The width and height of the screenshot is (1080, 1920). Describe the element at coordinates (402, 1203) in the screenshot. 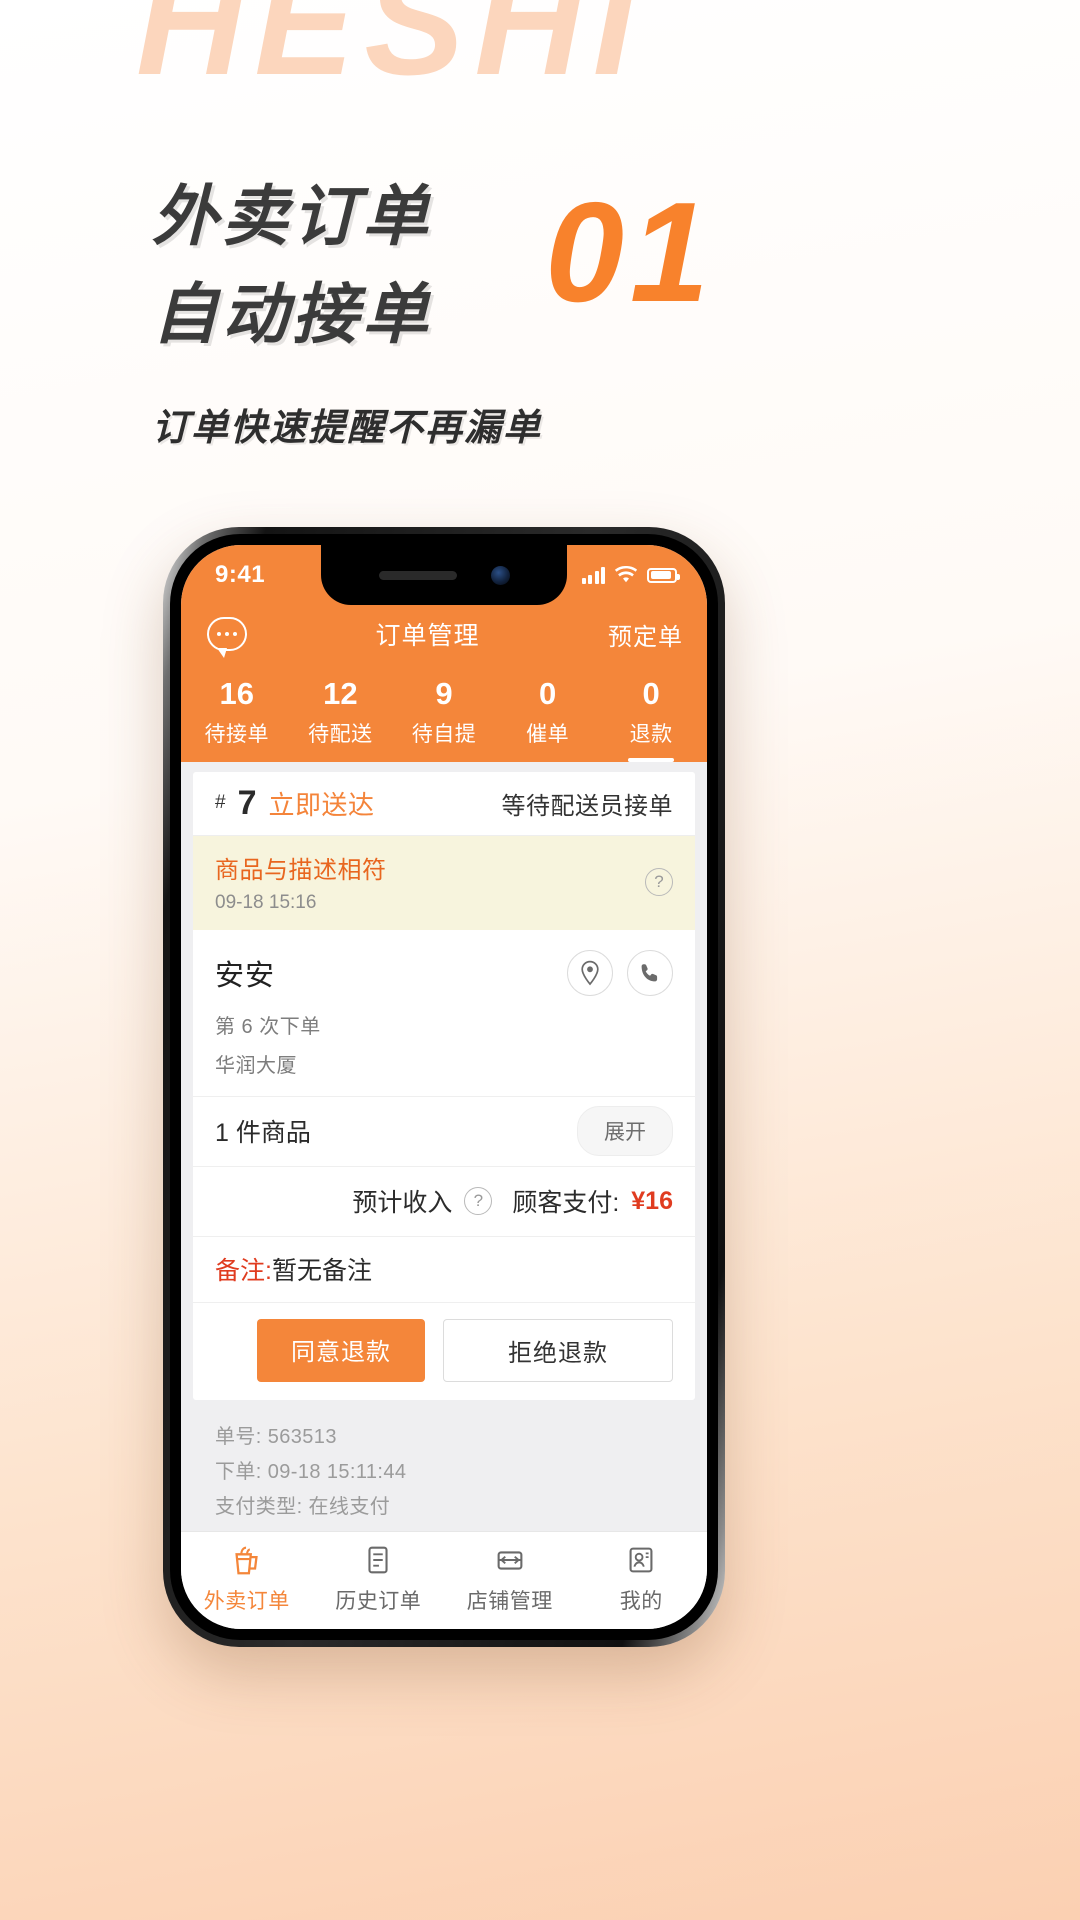

I see `expected-income-label: 预计收入` at that location.